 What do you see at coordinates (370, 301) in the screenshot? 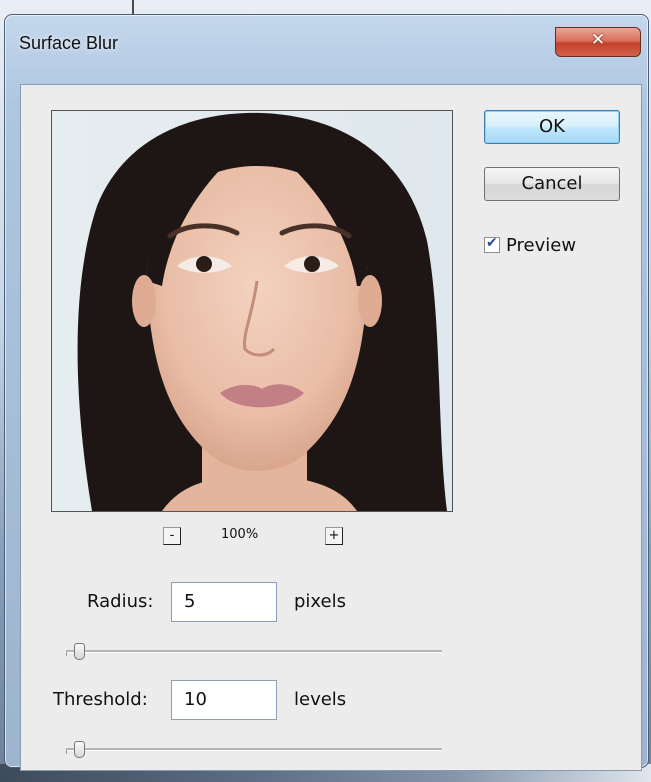
I see `right-ear` at bounding box center [370, 301].